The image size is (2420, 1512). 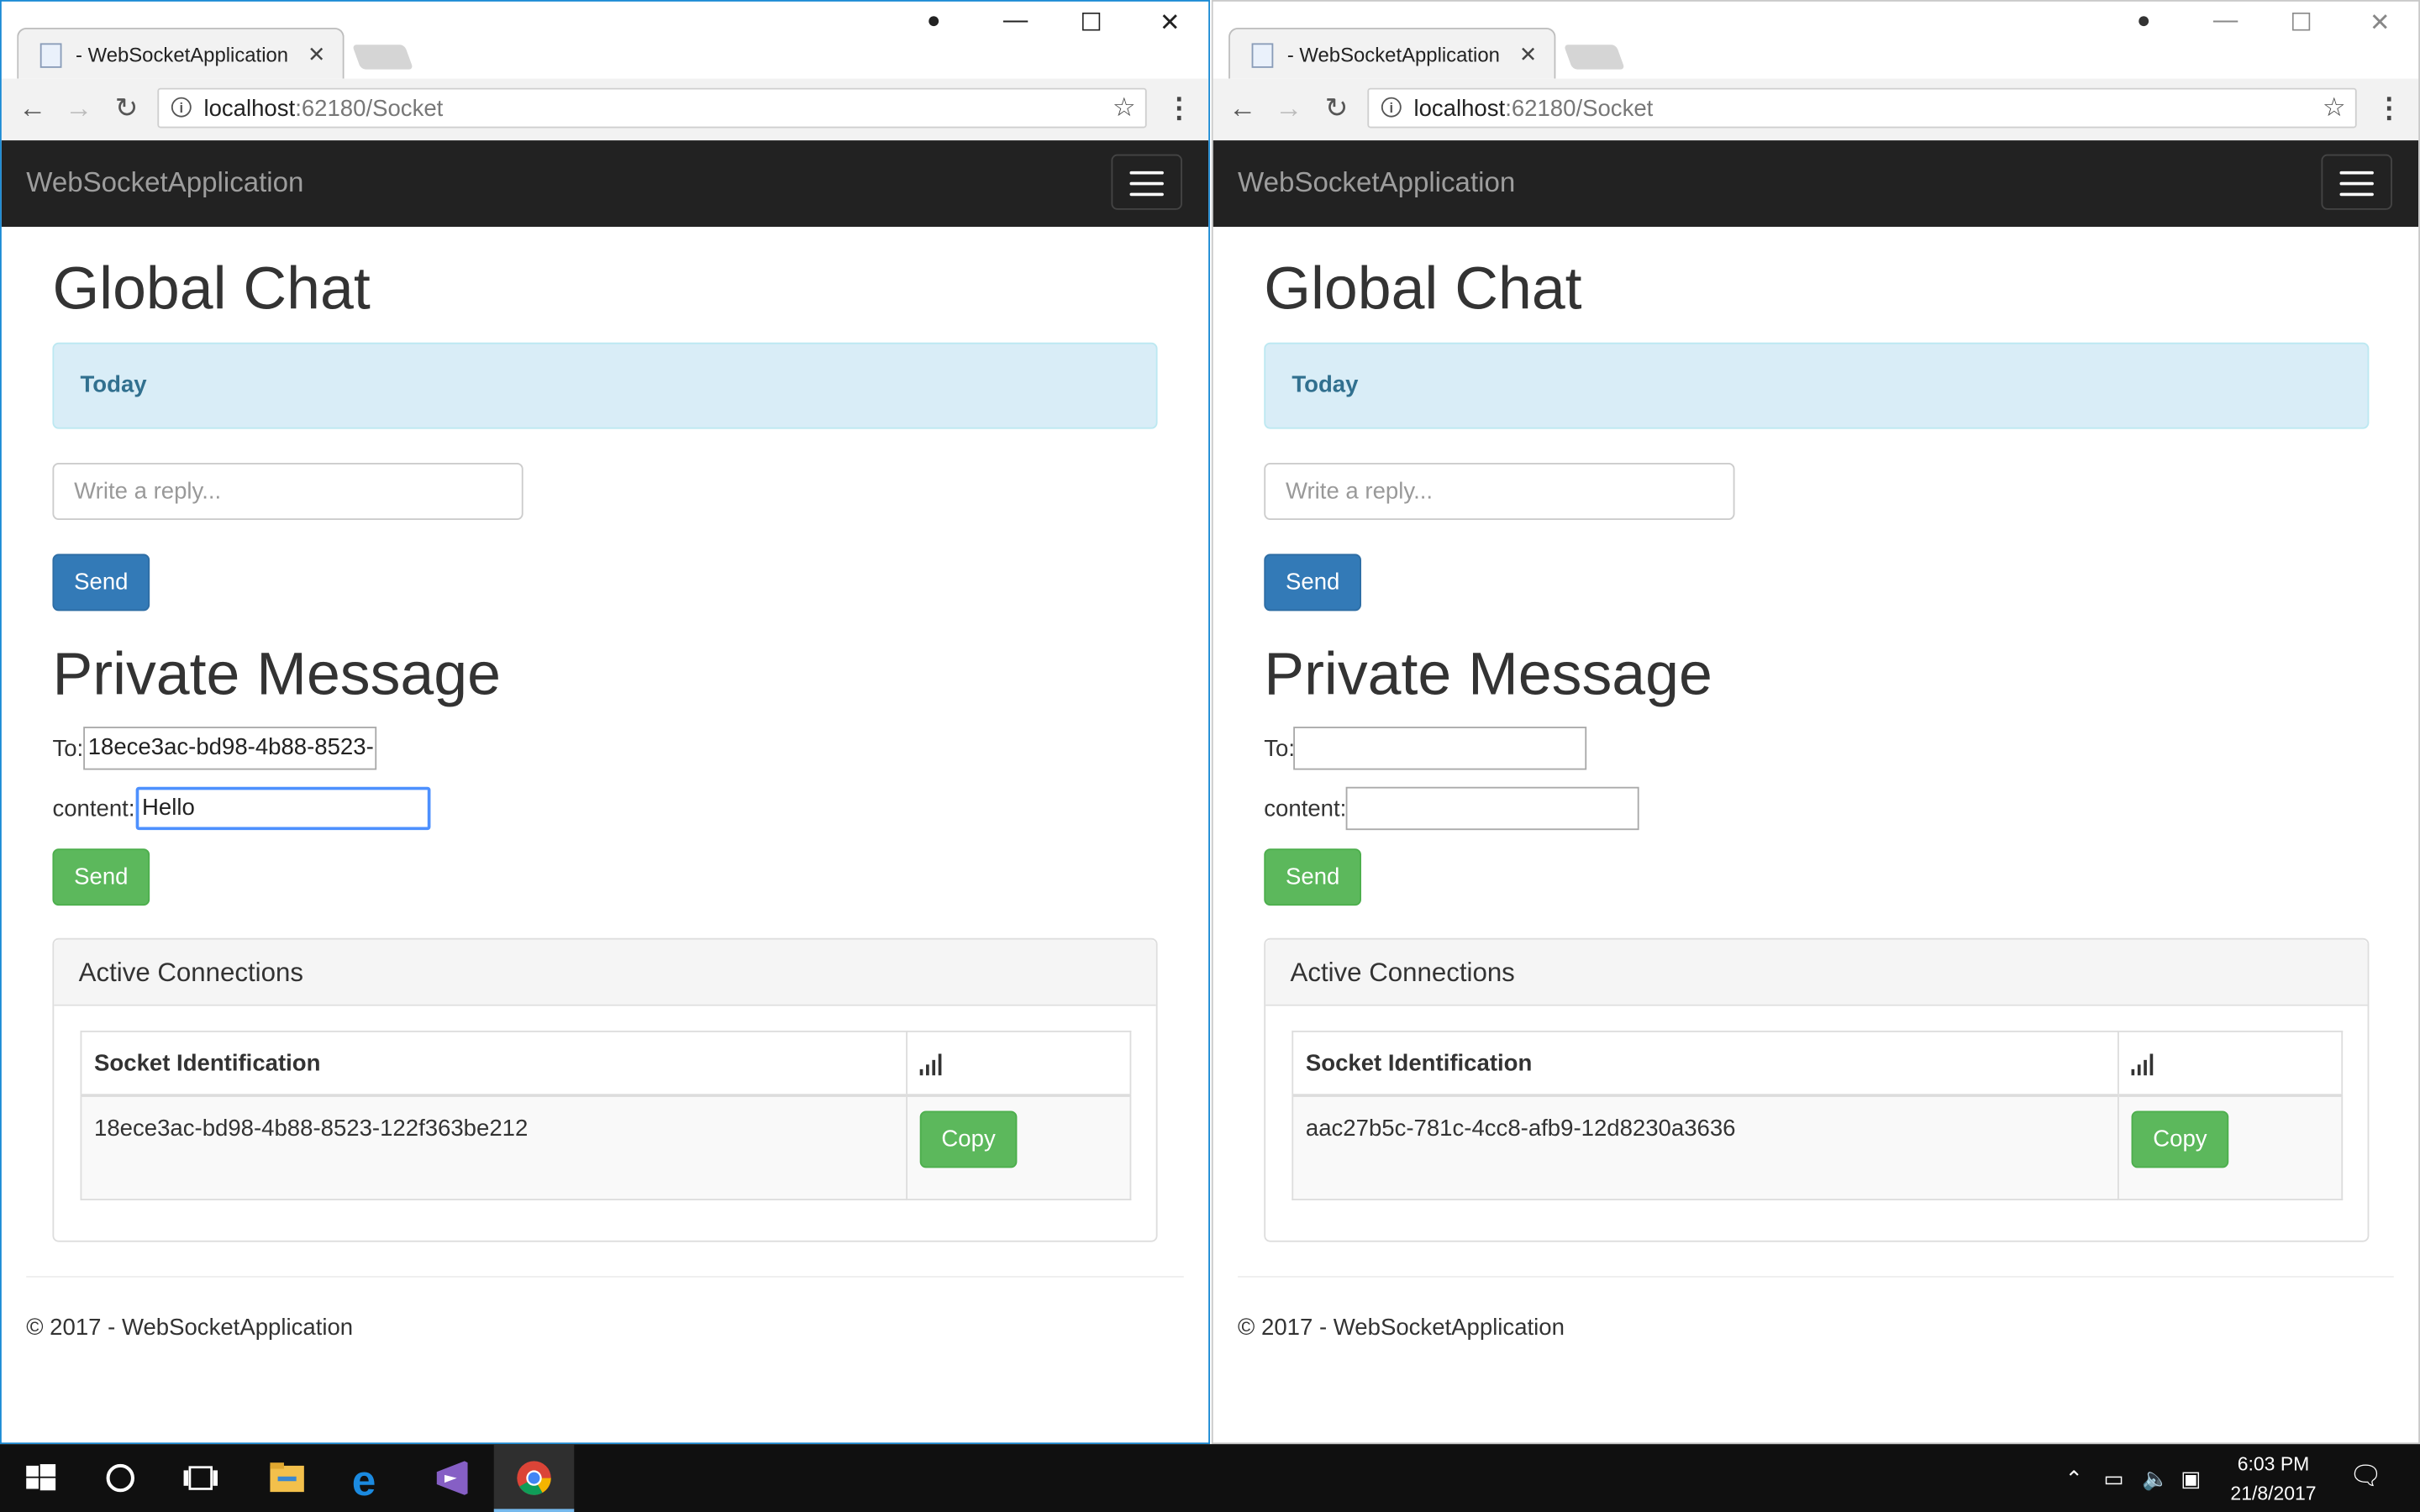 What do you see at coordinates (287, 1478) in the screenshot?
I see `file-explorer-icon` at bounding box center [287, 1478].